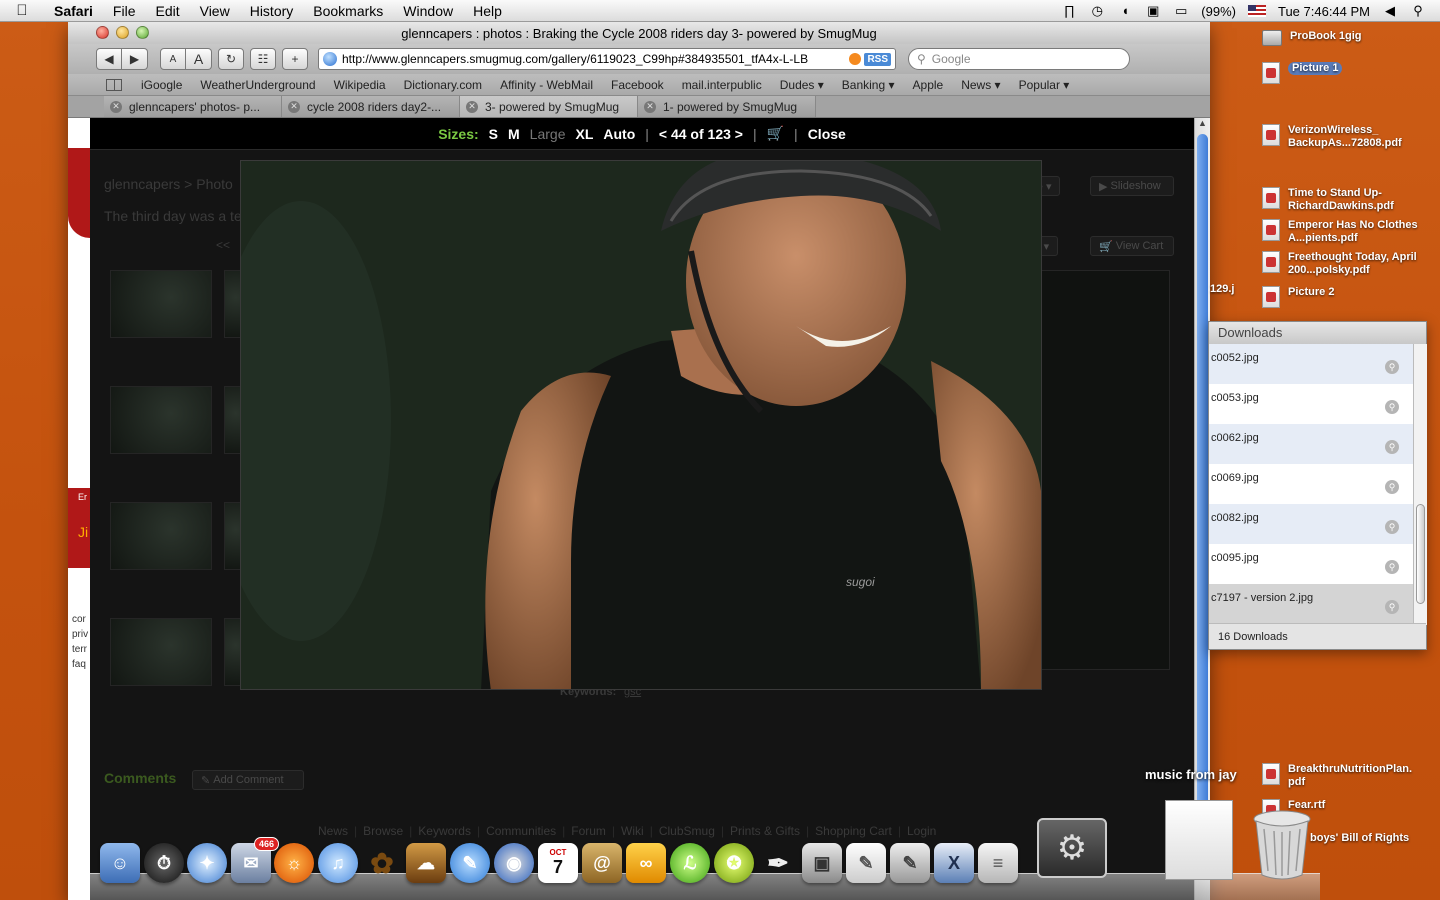 This screenshot has height=900, width=1440. What do you see at coordinates (1311, 404) in the screenshot?
I see `download-item: c0053.jpg ⚲` at bounding box center [1311, 404].